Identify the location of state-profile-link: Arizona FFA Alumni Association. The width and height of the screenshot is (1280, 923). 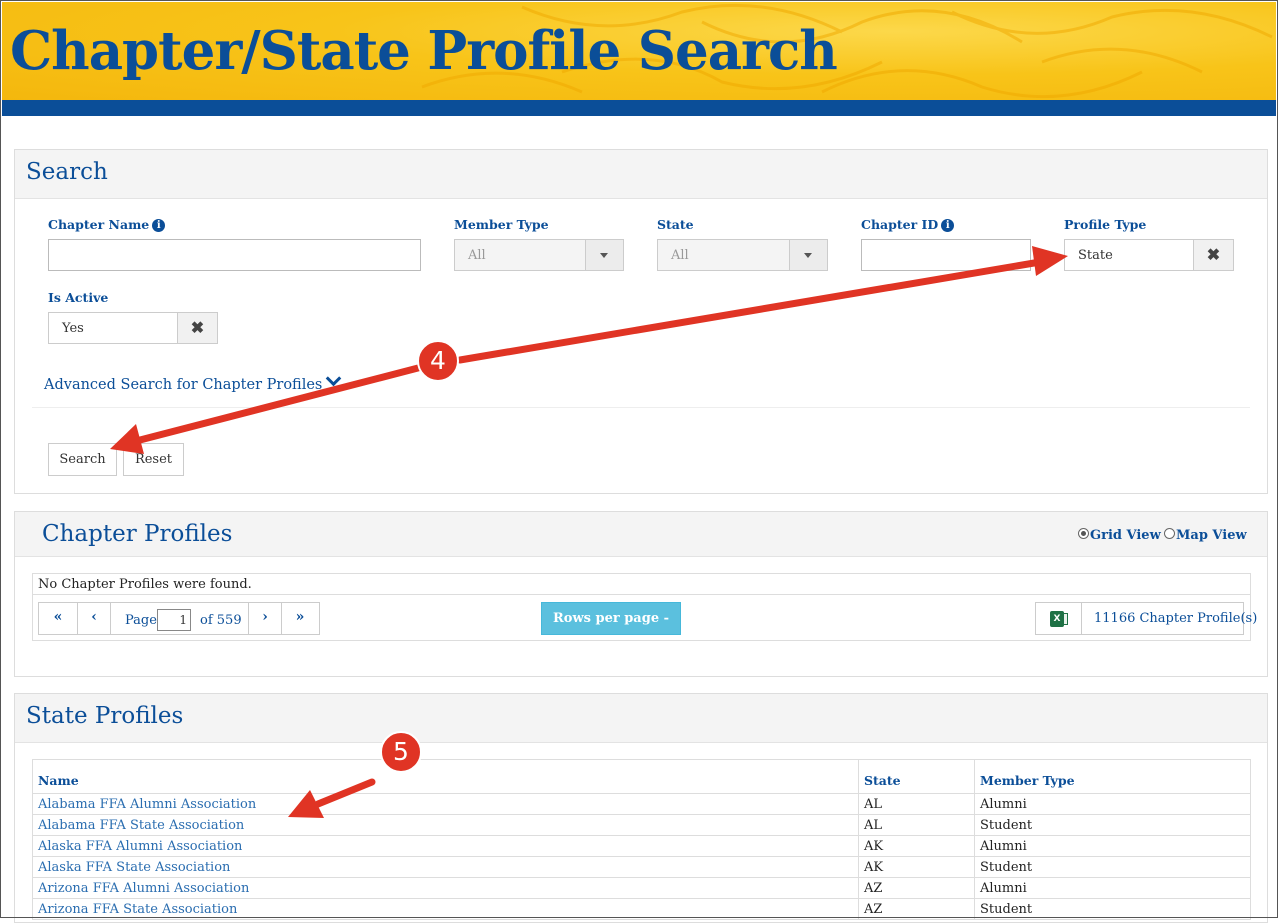
(445, 888).